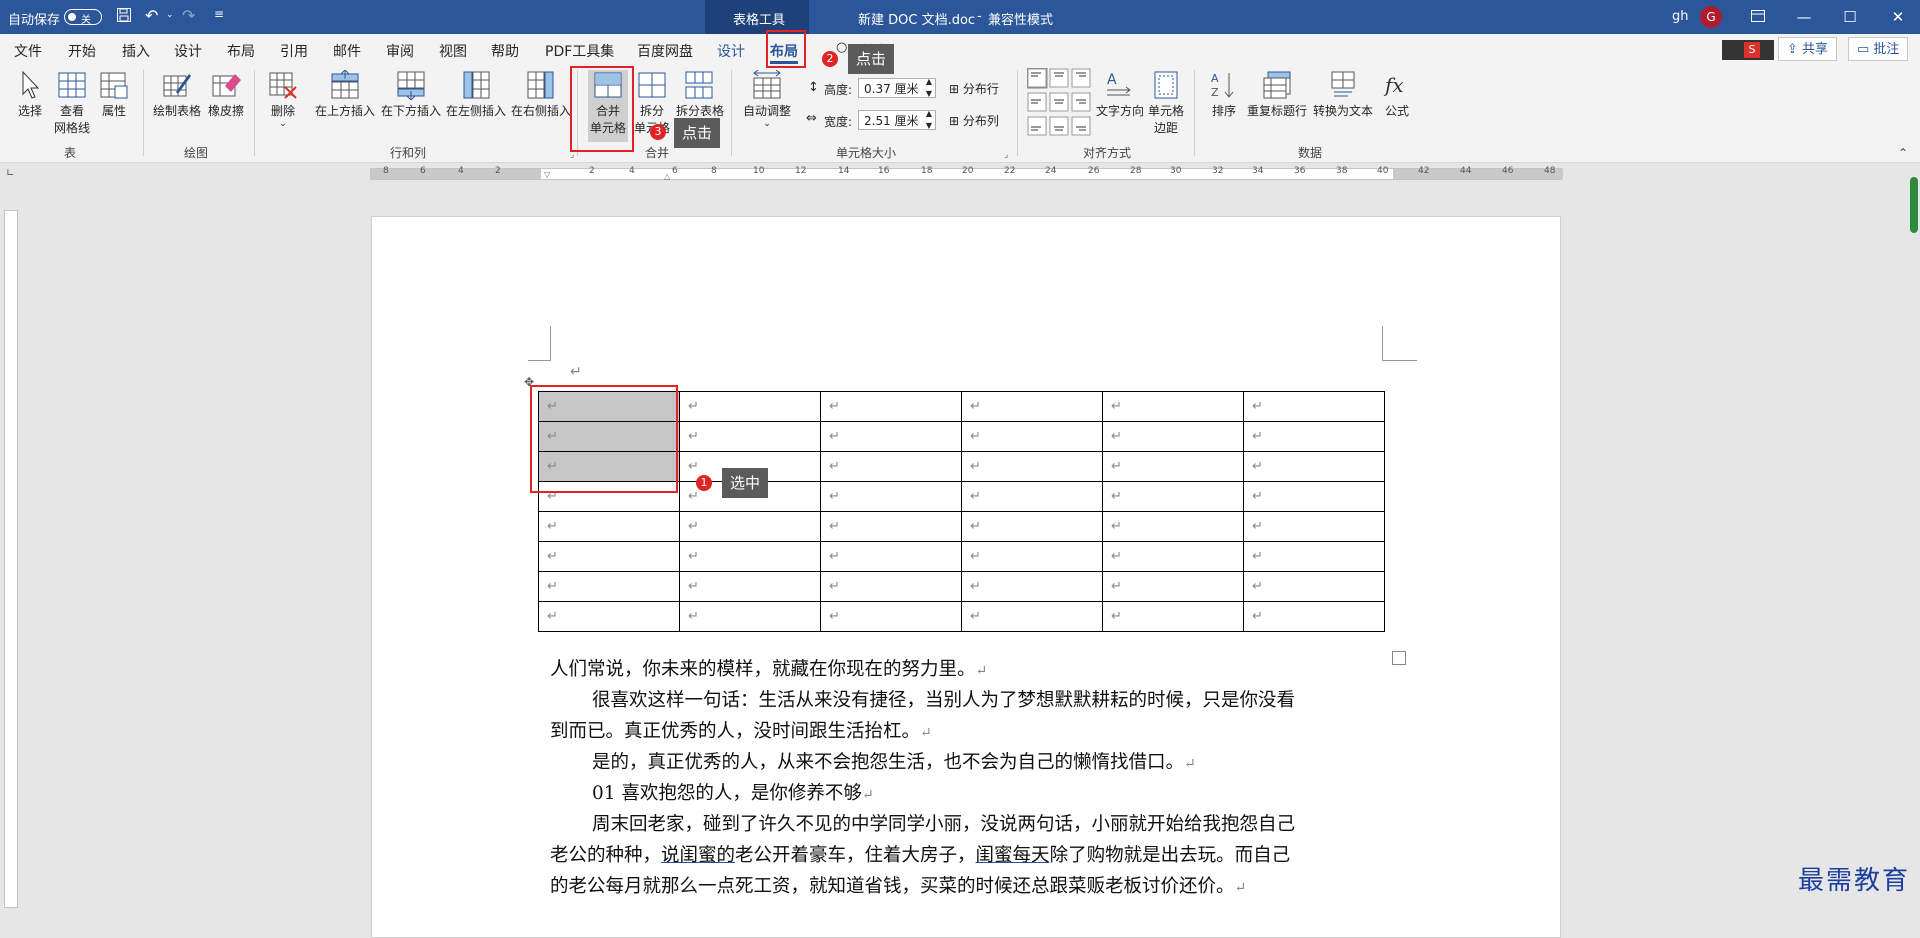  Describe the element at coordinates (345, 94) in the screenshot. I see `insert-above-button: 在上方插入` at that location.